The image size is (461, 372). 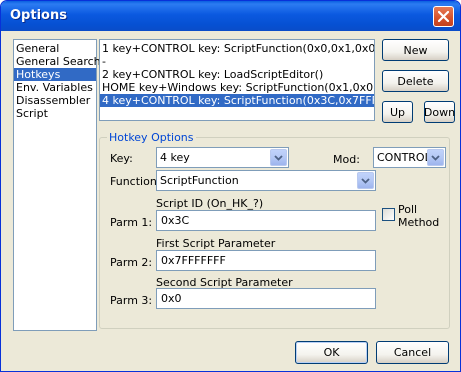 What do you see at coordinates (38, 15) in the screenshot?
I see `window-title: Options` at bounding box center [38, 15].